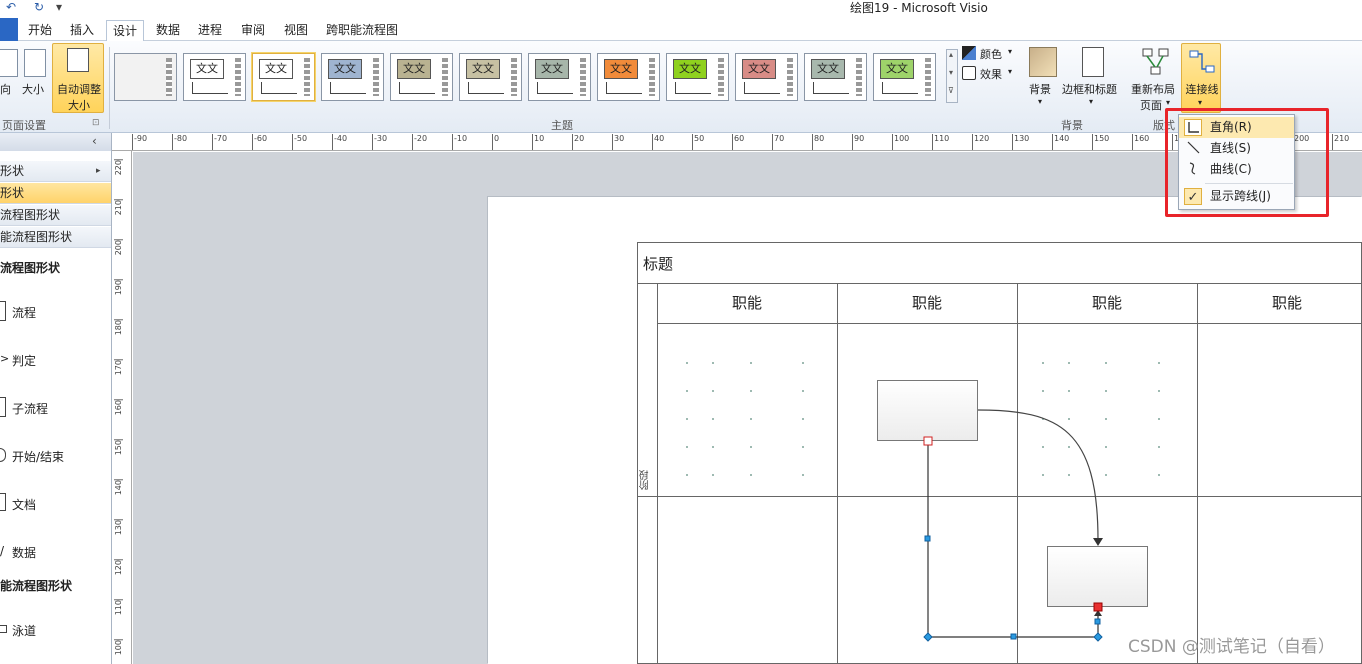 This screenshot has height=664, width=1362. Describe the element at coordinates (1038, 475) in the screenshot. I see `curved-connector` at that location.